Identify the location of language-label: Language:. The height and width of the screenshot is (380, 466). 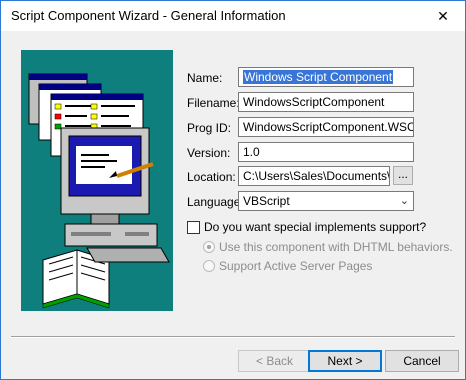
(215, 202).